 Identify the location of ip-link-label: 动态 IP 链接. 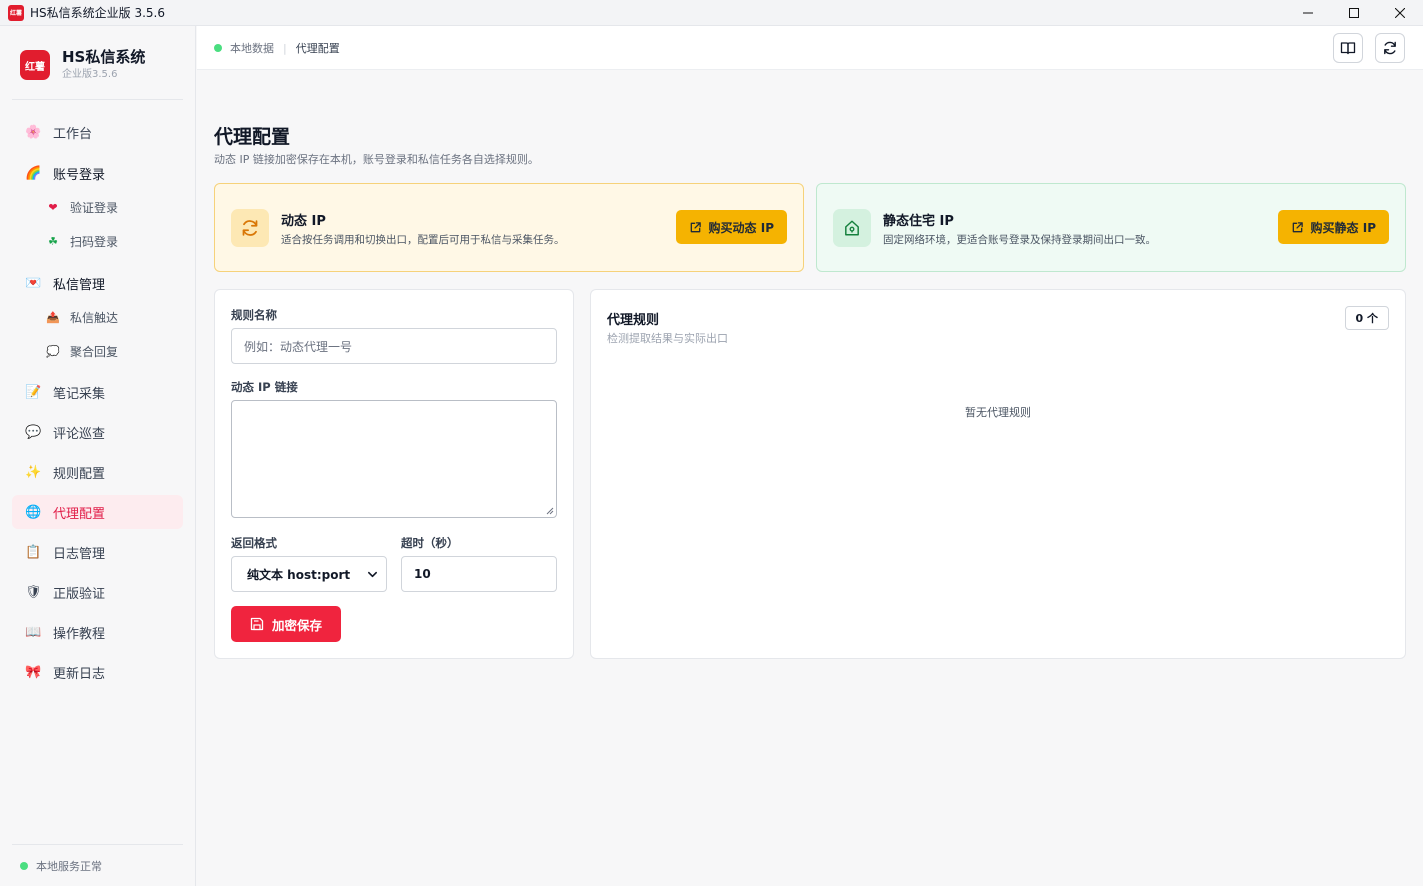
(264, 387).